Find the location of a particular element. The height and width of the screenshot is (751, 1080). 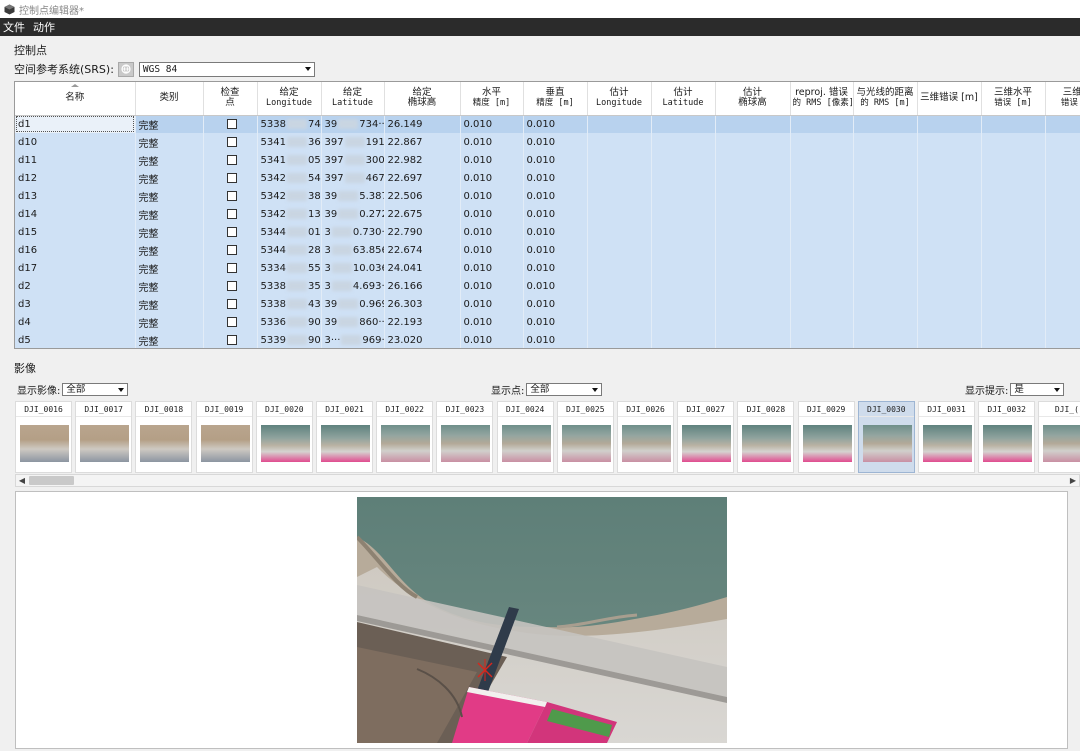

cell-given-latitude: 397 300··· is located at coordinates (353, 160).